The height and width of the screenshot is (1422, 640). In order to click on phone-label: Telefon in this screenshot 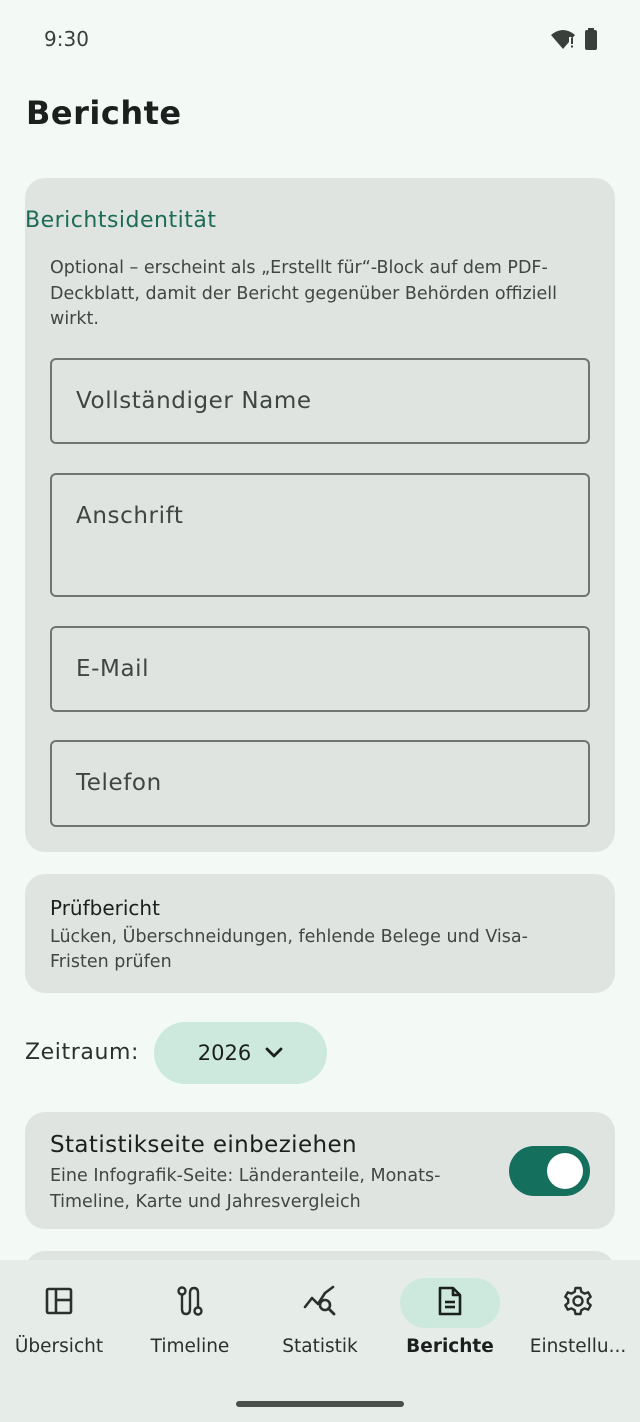, I will do `click(119, 783)`.